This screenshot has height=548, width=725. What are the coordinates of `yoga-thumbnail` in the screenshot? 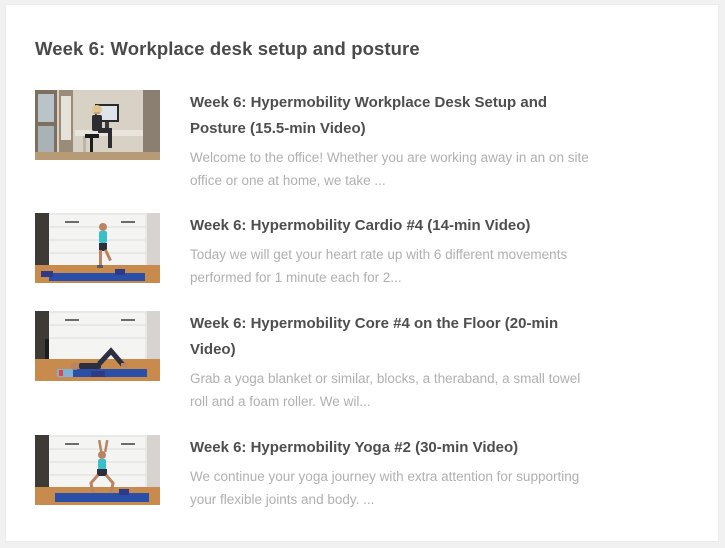 It's located at (97, 470).